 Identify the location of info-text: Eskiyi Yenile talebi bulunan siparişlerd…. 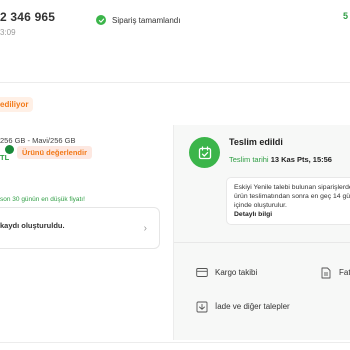
(292, 196).